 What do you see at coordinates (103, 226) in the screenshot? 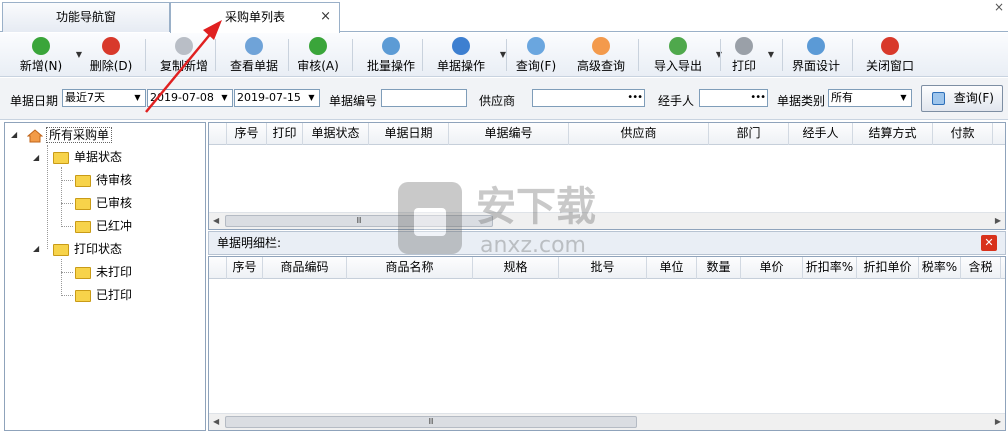
I see `tree-item-reversed: 已红冲` at bounding box center [103, 226].